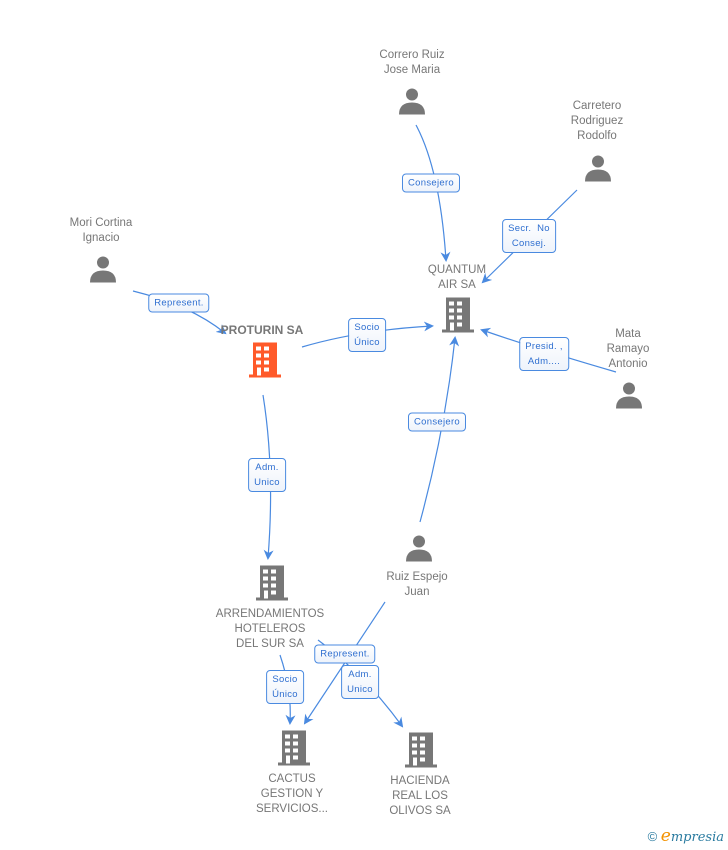 This screenshot has width=728, height=850. Describe the element at coordinates (412, 55) in the screenshot. I see `node-label-line: Correro Ruiz` at that location.